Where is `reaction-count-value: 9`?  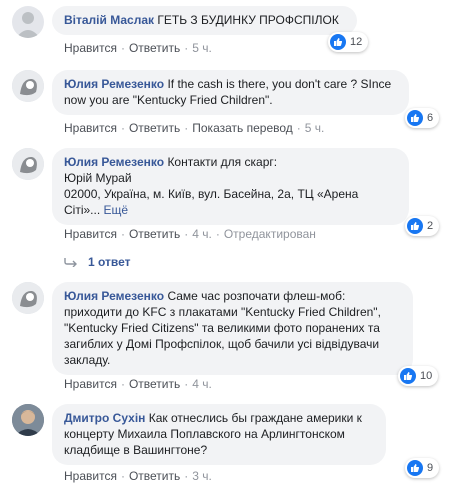
reaction-count-value: 9 is located at coordinates (430, 468).